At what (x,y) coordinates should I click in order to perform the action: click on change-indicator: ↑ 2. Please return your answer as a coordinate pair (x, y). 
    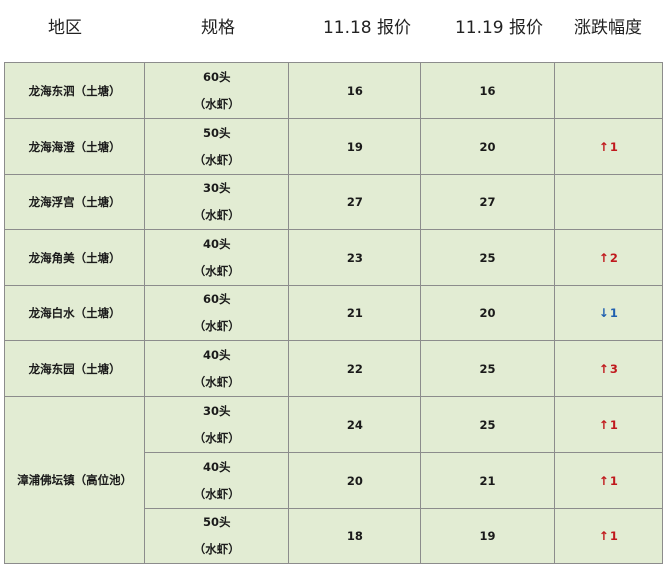
    Looking at the image, I should click on (608, 258).